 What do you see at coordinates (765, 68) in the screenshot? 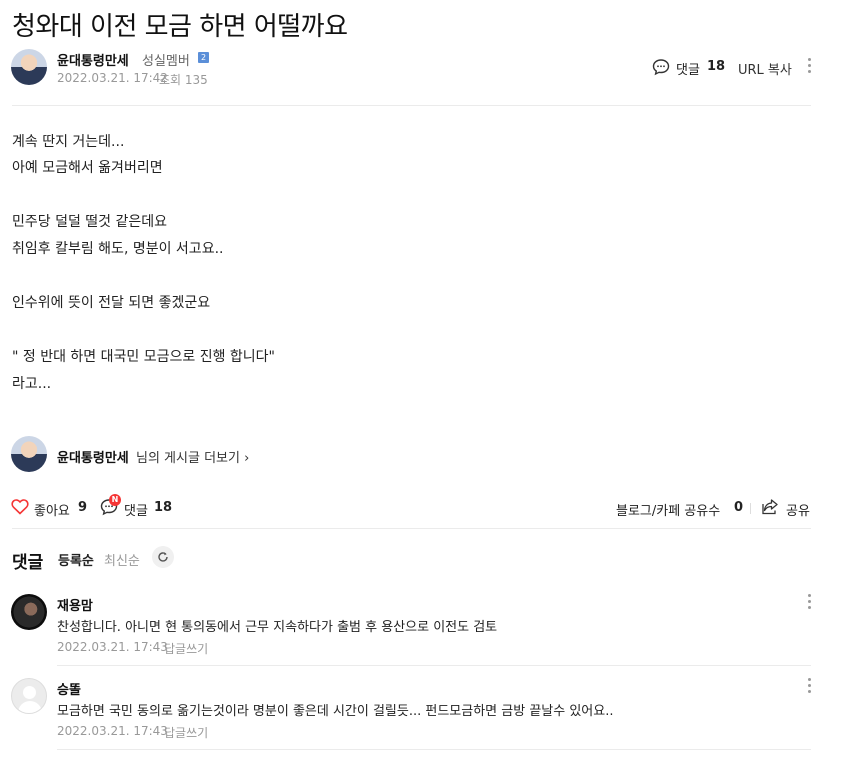
I see `url-copy-button: URL 복사` at bounding box center [765, 68].